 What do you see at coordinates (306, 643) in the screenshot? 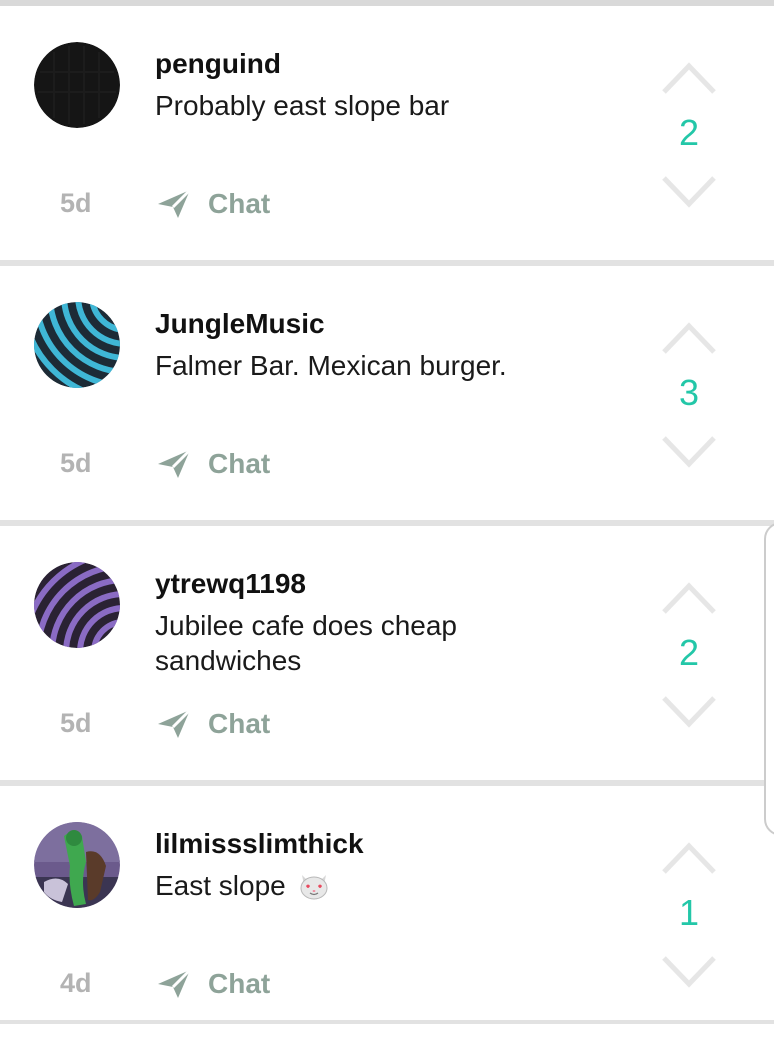
I see `comment-text: Jubilee cafe does cheap sandwiches` at bounding box center [306, 643].